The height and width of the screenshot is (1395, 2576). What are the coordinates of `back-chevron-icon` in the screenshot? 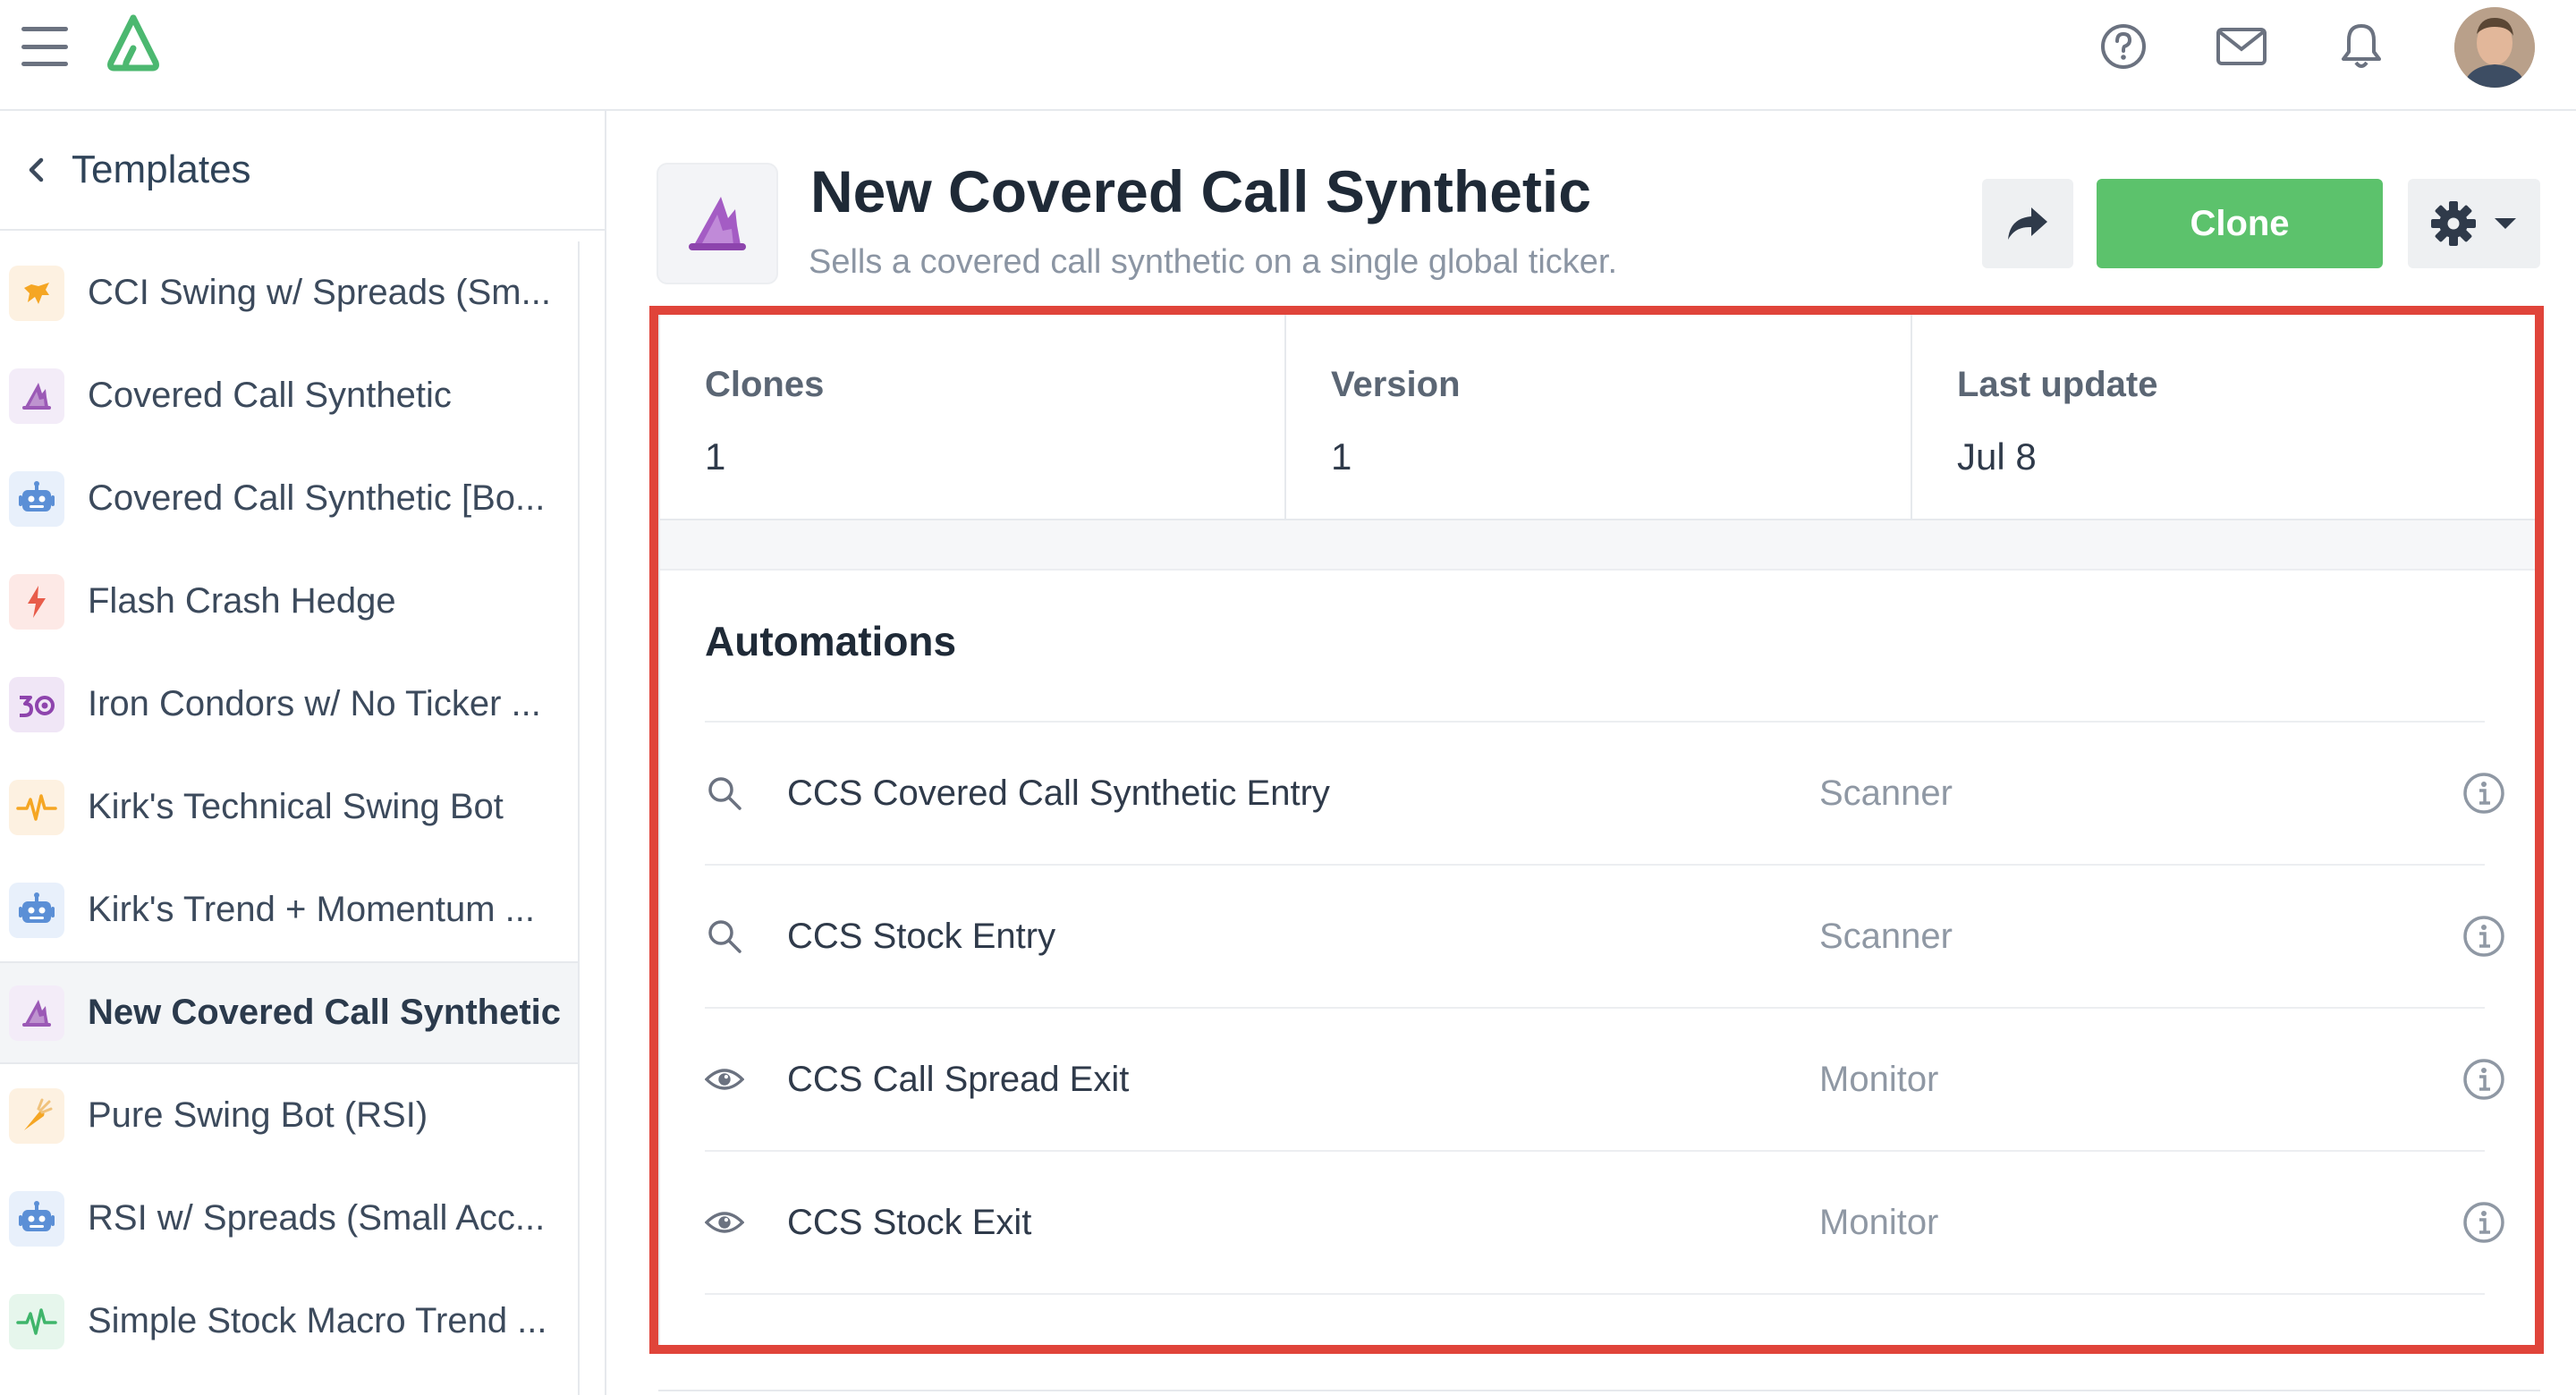 It's located at (36, 169).